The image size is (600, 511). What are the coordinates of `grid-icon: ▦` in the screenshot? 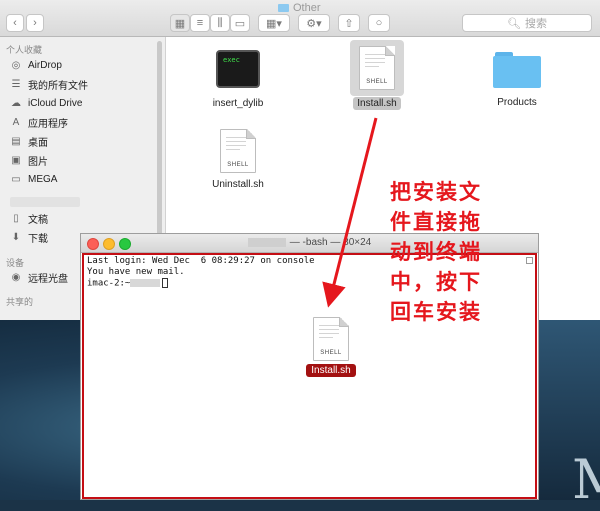 It's located at (180, 23).